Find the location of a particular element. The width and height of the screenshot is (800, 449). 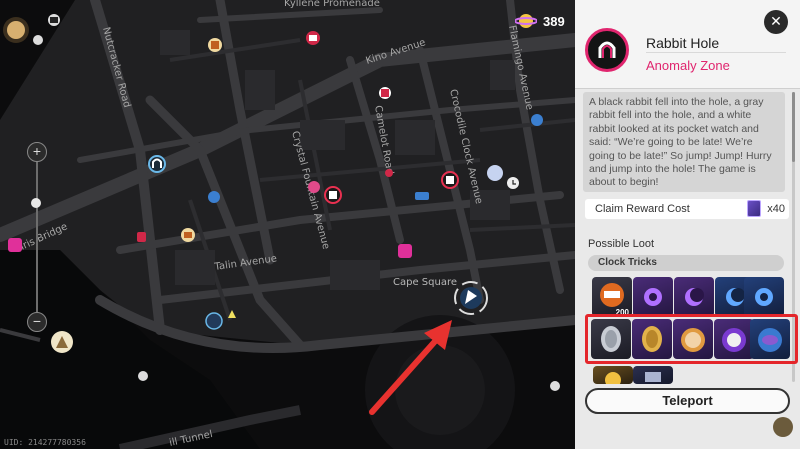

header-divider is located at coordinates (716, 52).